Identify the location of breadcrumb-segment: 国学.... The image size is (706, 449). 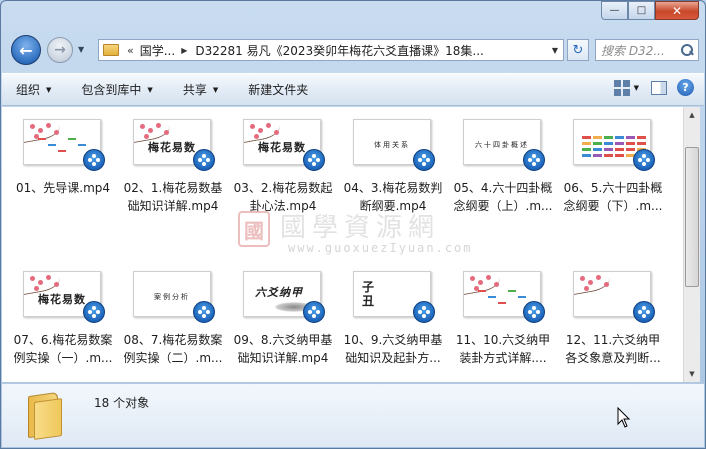
(157, 50).